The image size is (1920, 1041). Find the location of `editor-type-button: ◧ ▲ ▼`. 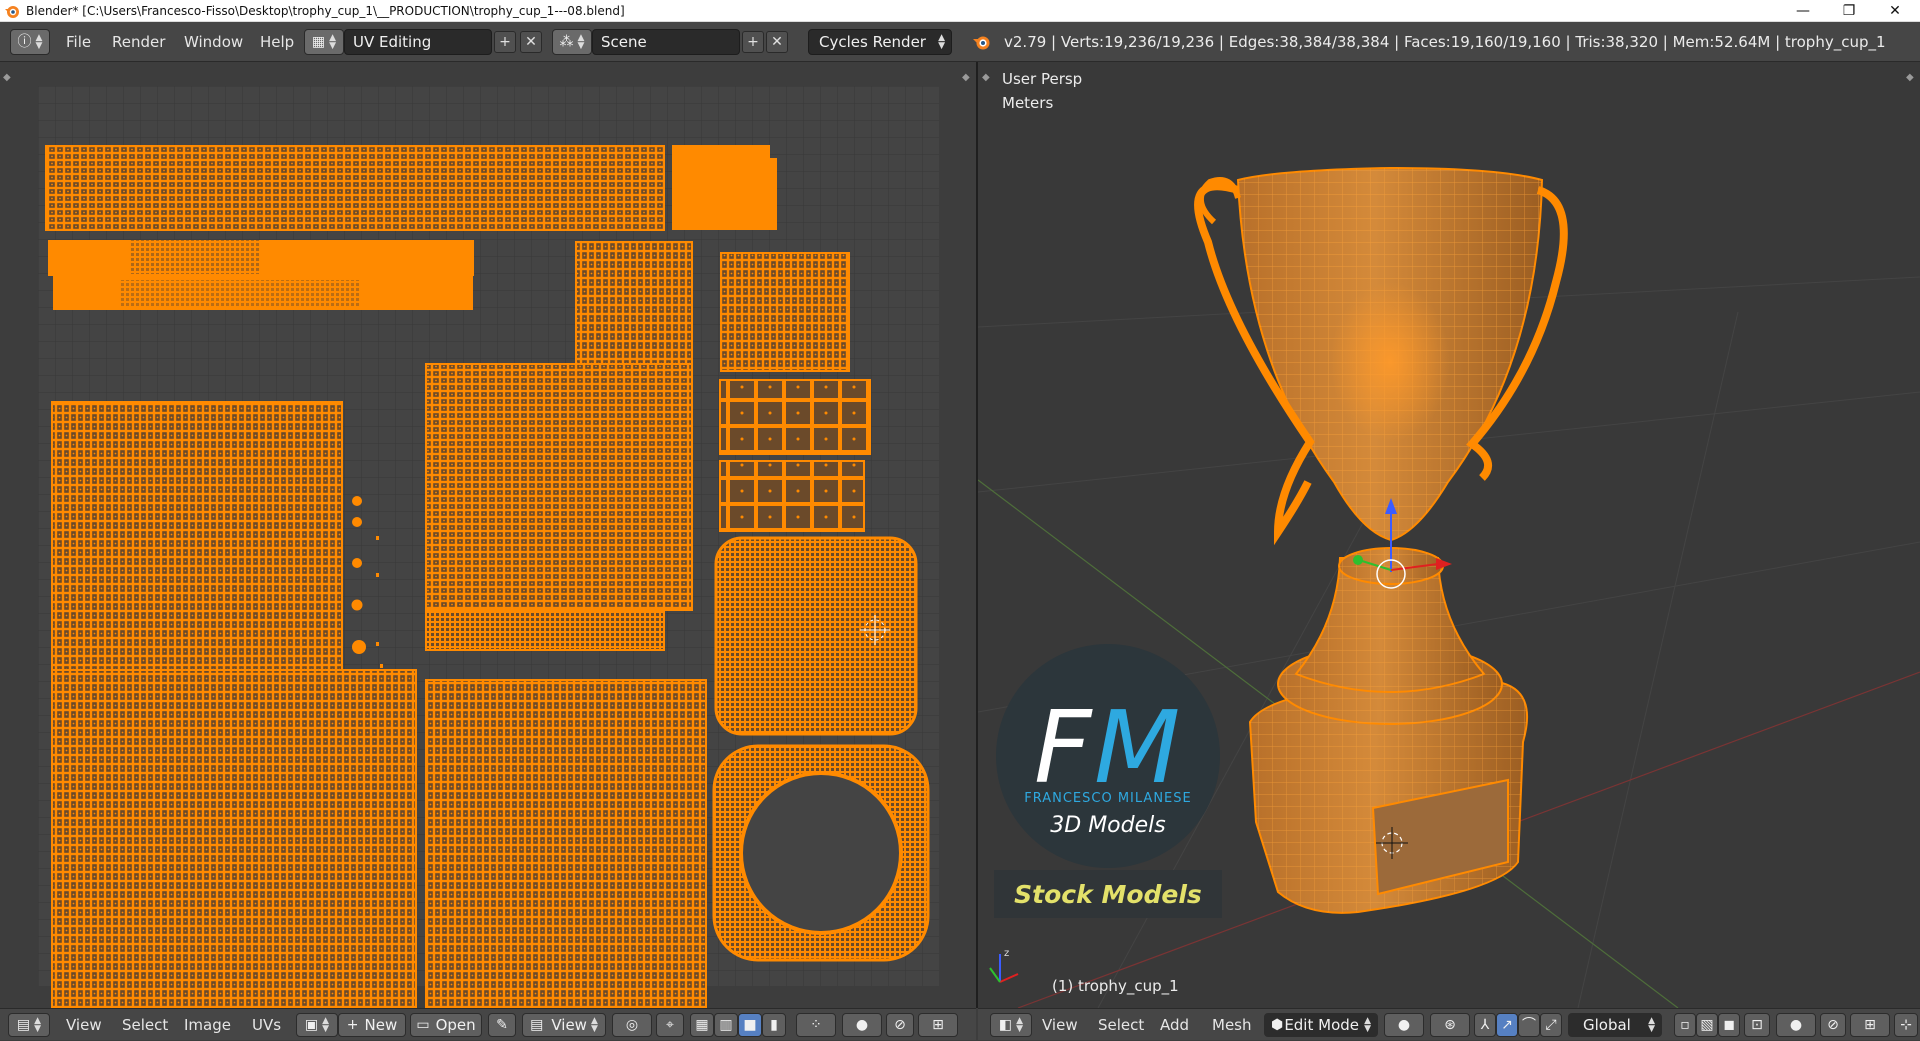

editor-type-button: ◧ ▲ ▼ is located at coordinates (1011, 1025).